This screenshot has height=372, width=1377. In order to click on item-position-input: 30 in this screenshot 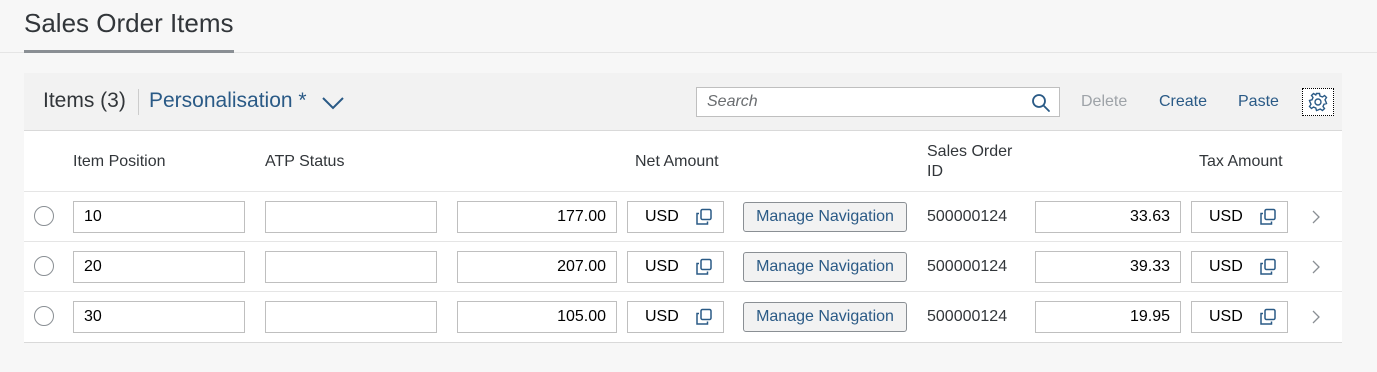, I will do `click(159, 317)`.